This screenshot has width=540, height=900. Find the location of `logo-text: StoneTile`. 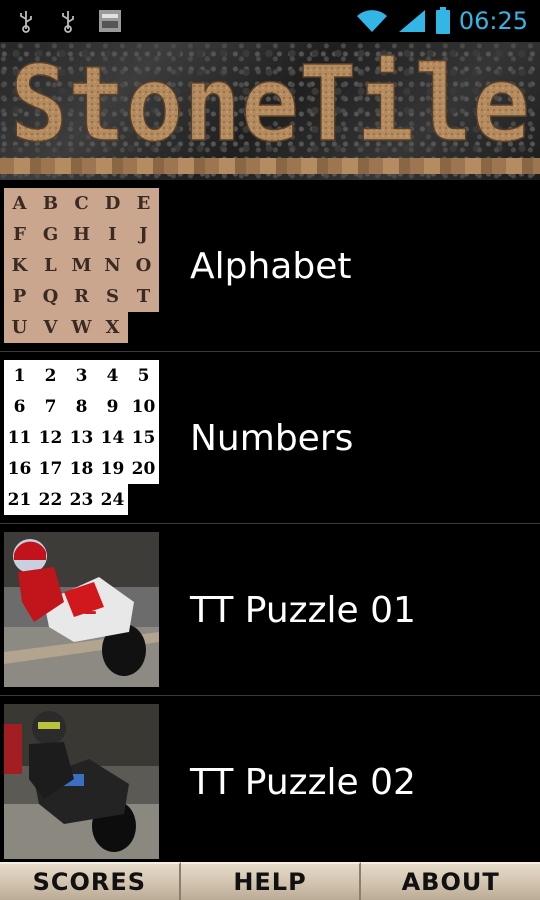

logo-text: StoneTile is located at coordinates (270, 100).